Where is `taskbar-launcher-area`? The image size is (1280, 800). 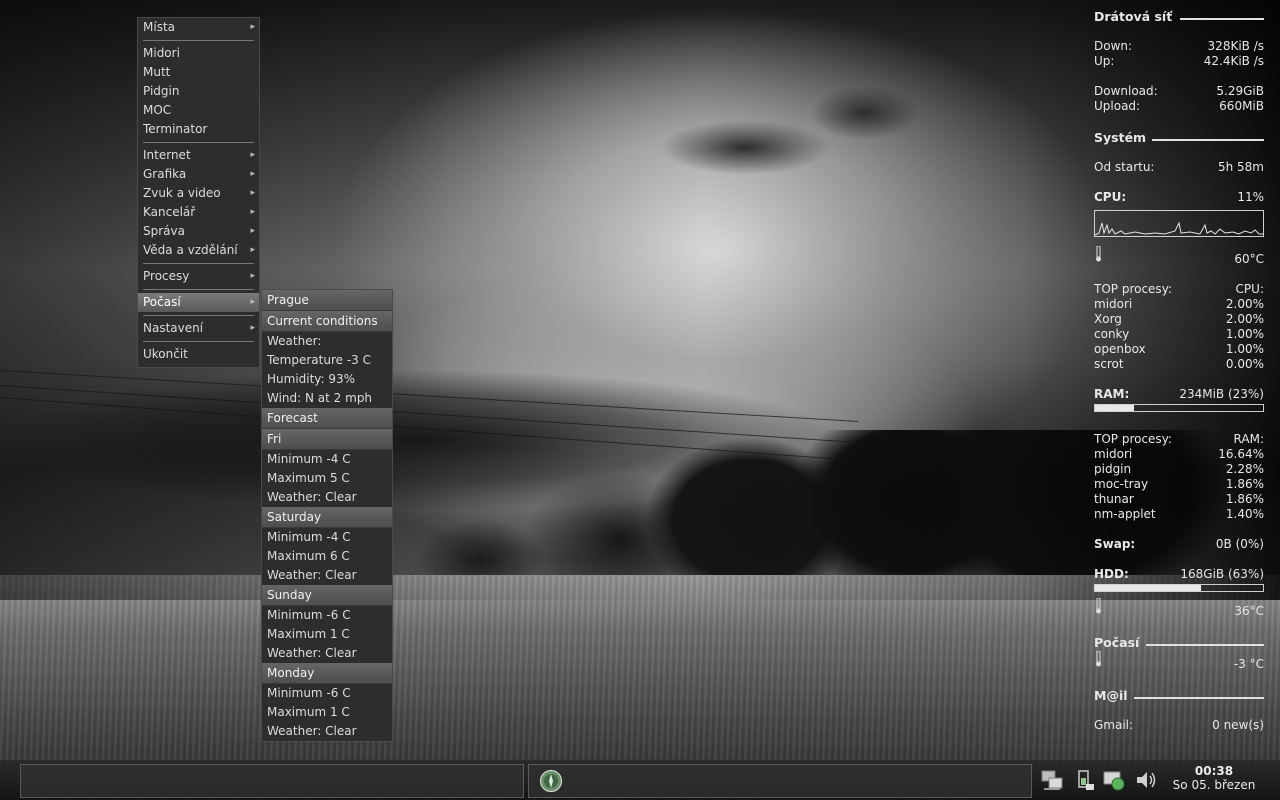 taskbar-launcher-area is located at coordinates (780, 781).